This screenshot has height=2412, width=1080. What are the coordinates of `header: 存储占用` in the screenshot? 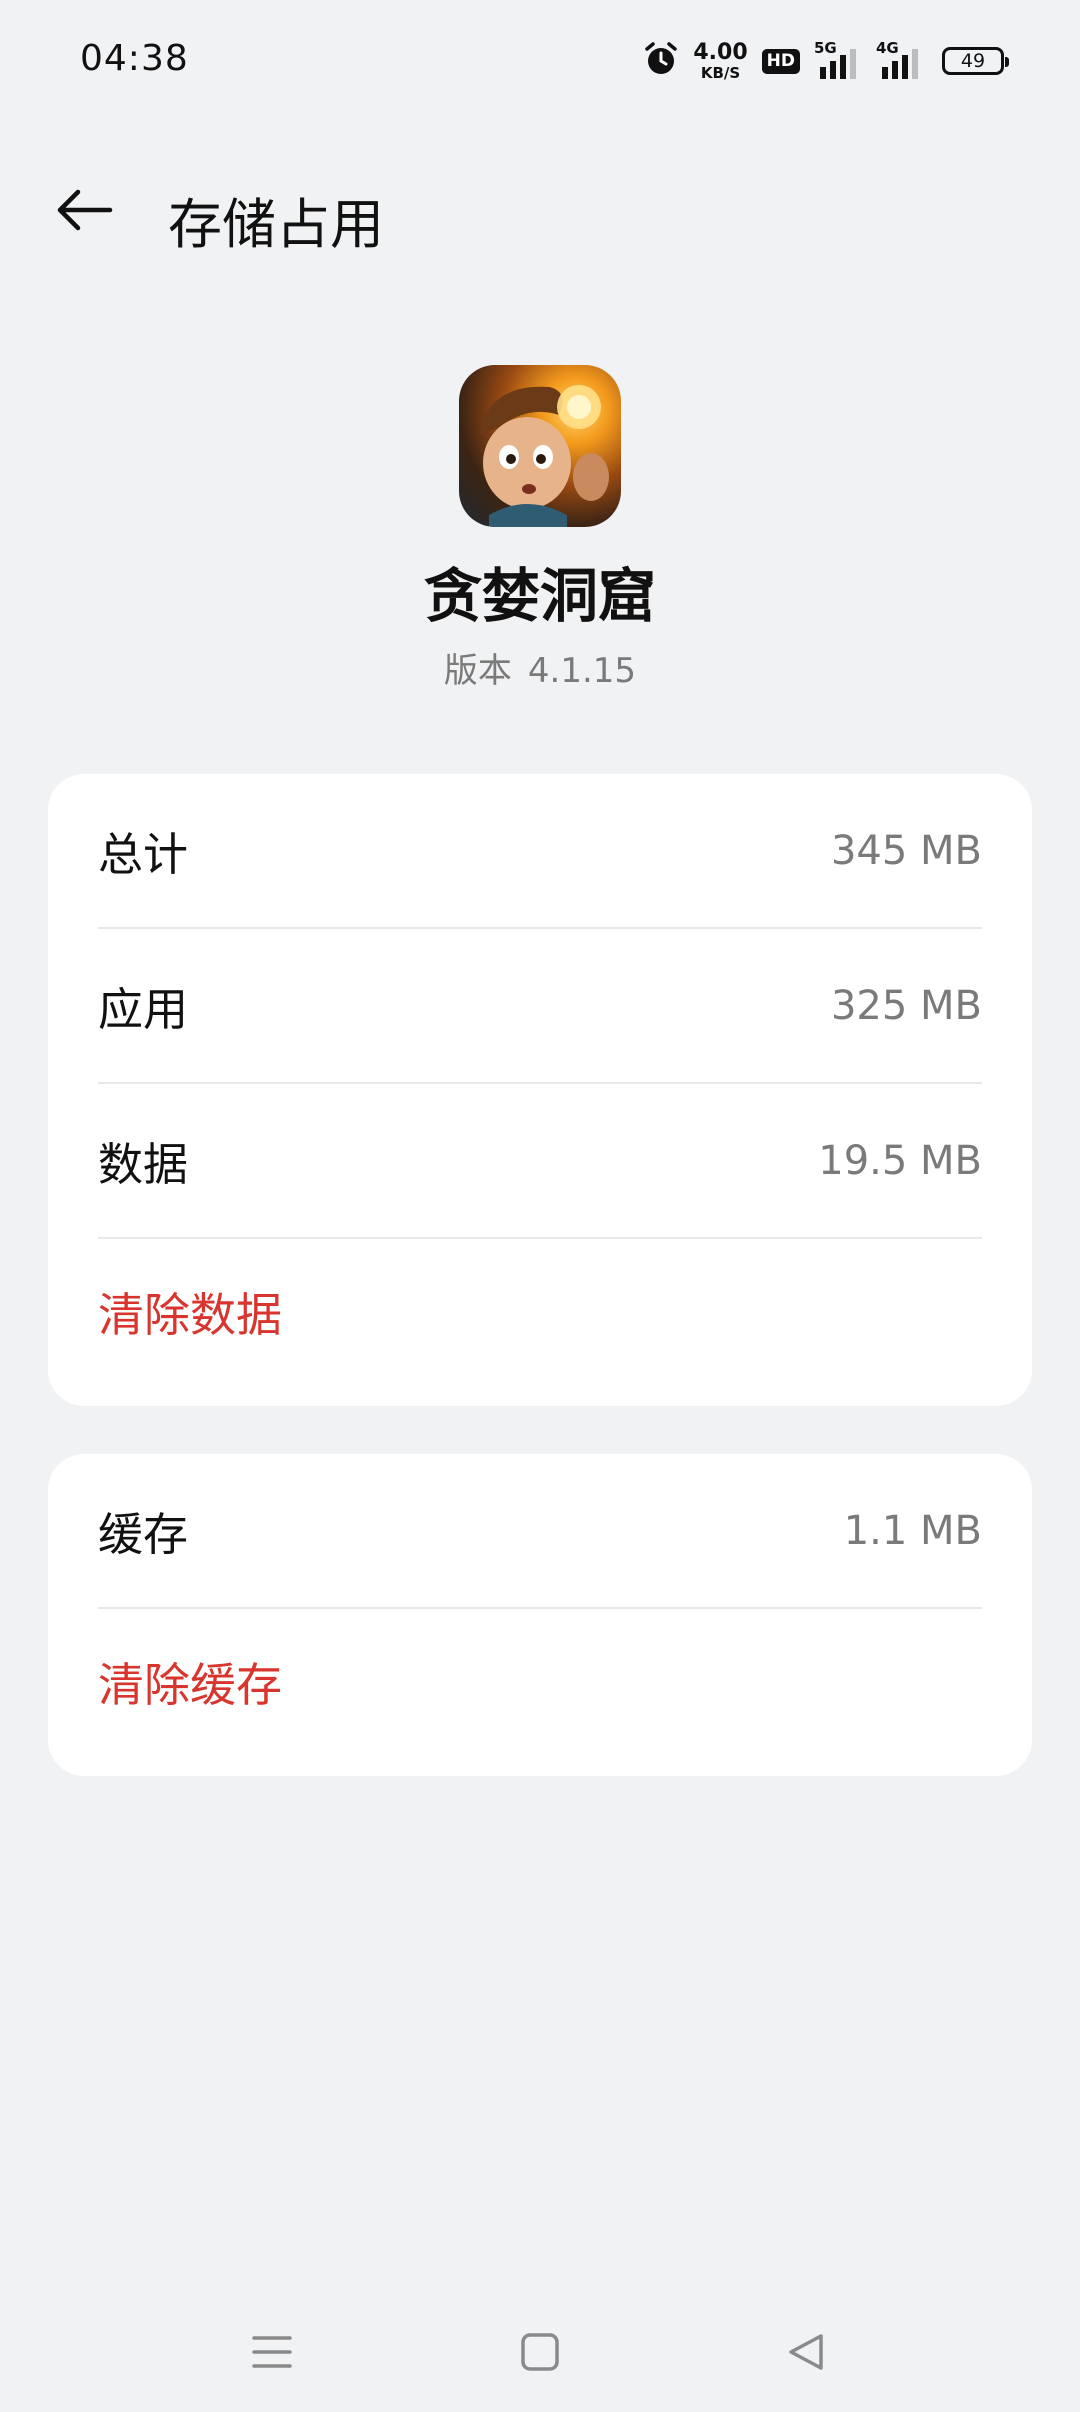 It's located at (540, 210).